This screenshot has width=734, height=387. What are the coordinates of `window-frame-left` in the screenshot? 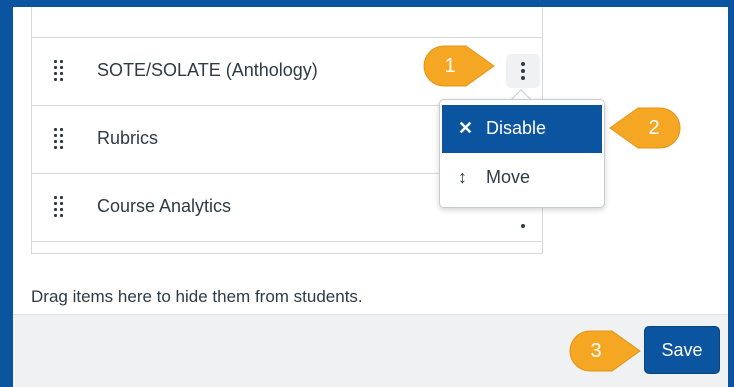 It's located at (6, 193).